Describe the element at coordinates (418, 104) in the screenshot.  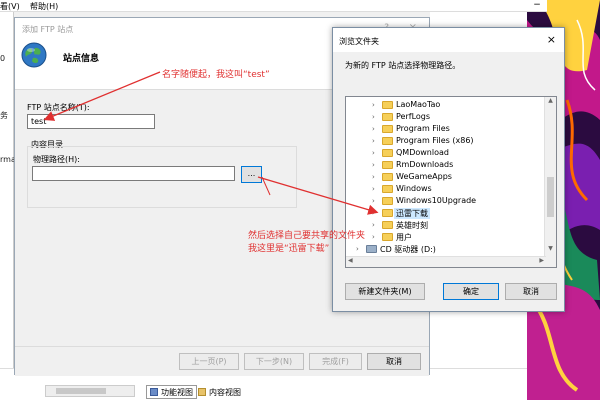
I see `tree-item-label: LaoMaoTao` at that location.